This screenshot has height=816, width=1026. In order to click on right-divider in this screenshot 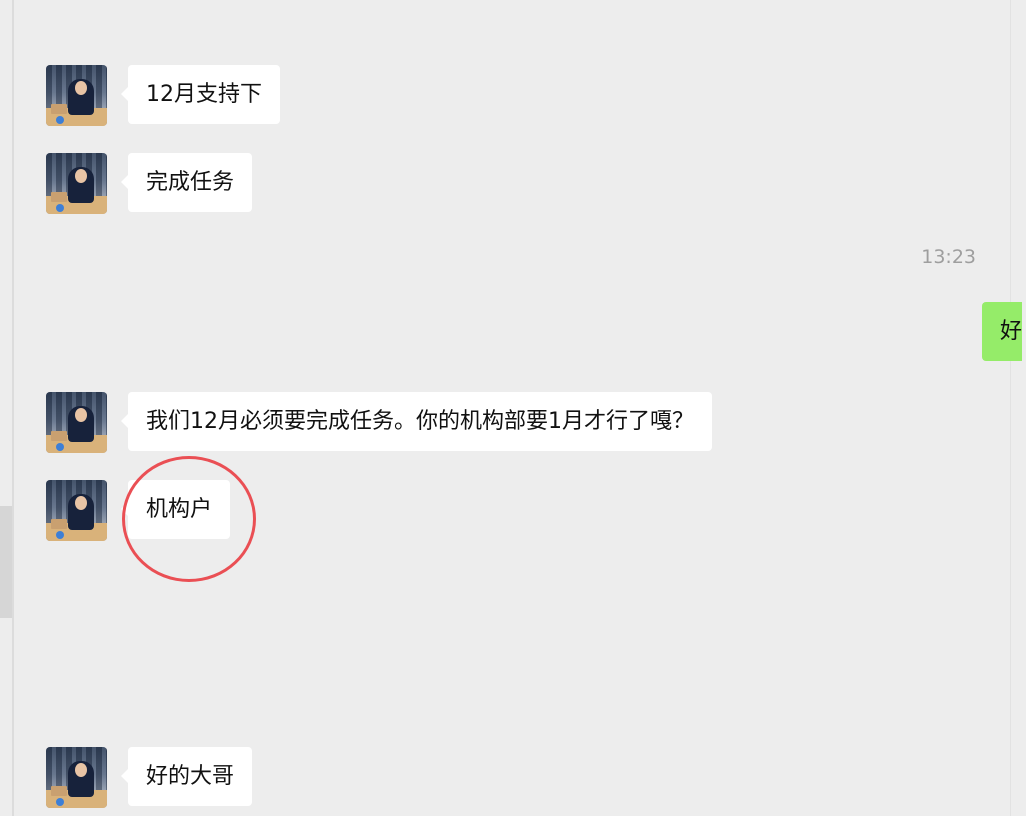, I will do `click(1010, 408)`.